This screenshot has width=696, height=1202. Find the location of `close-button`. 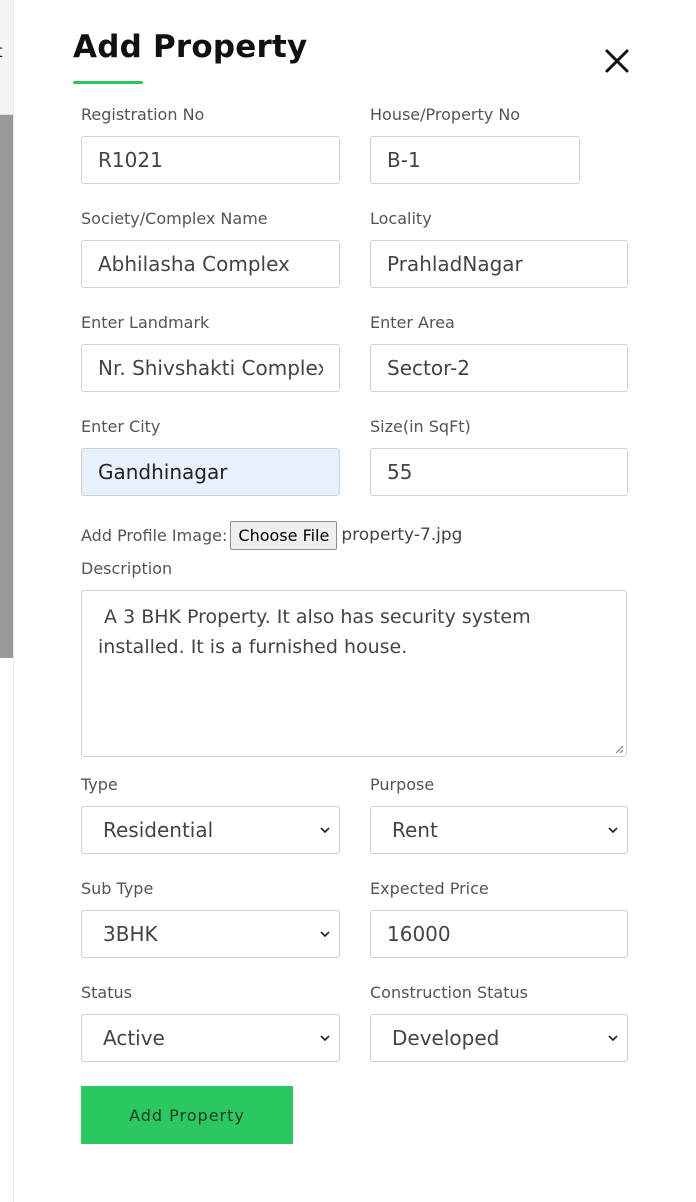

close-button is located at coordinates (617, 61).